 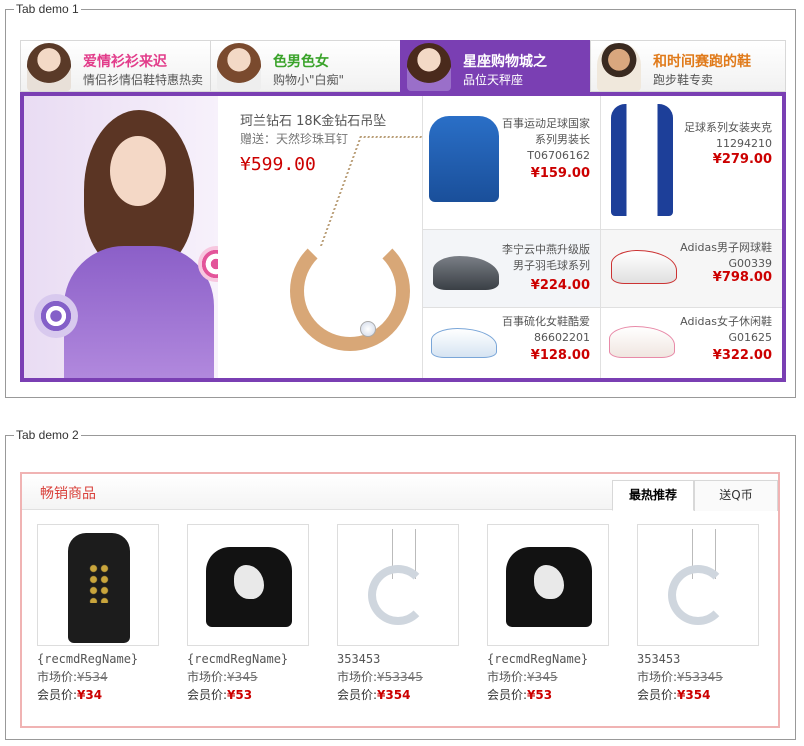 What do you see at coordinates (464, 159) in the screenshot?
I see `jersey-image` at bounding box center [464, 159].